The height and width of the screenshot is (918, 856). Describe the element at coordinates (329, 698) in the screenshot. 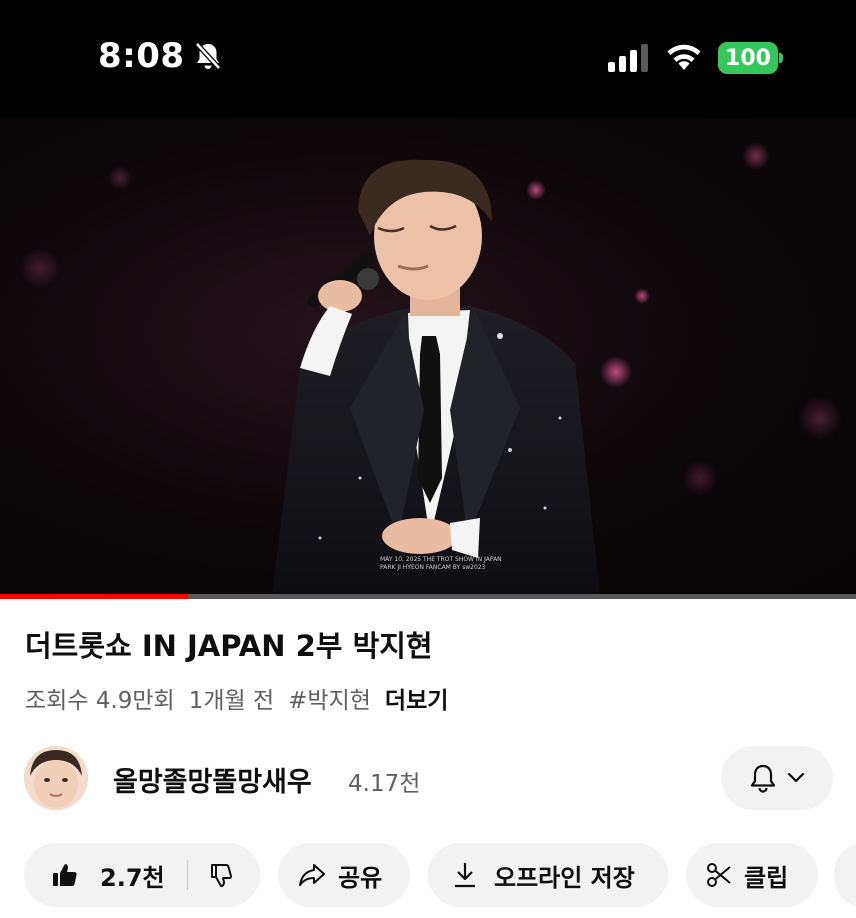

I see `hashtag-link: #박지현` at that location.